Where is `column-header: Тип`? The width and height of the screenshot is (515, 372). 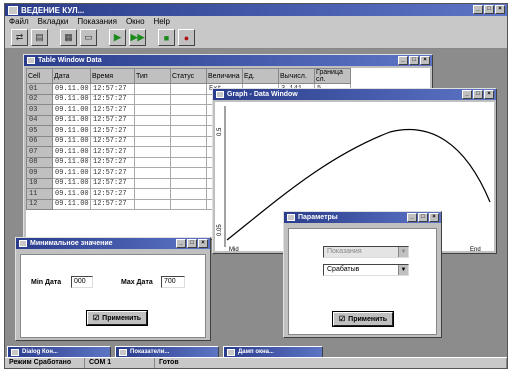
column-header: Тип is located at coordinates (152, 76).